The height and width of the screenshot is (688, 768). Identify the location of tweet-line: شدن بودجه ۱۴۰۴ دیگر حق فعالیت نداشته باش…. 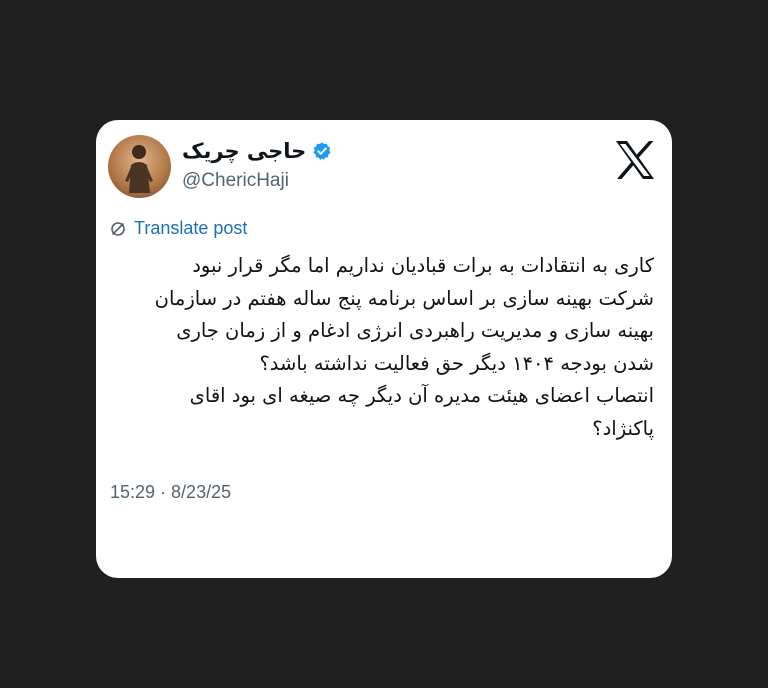
(456, 363).